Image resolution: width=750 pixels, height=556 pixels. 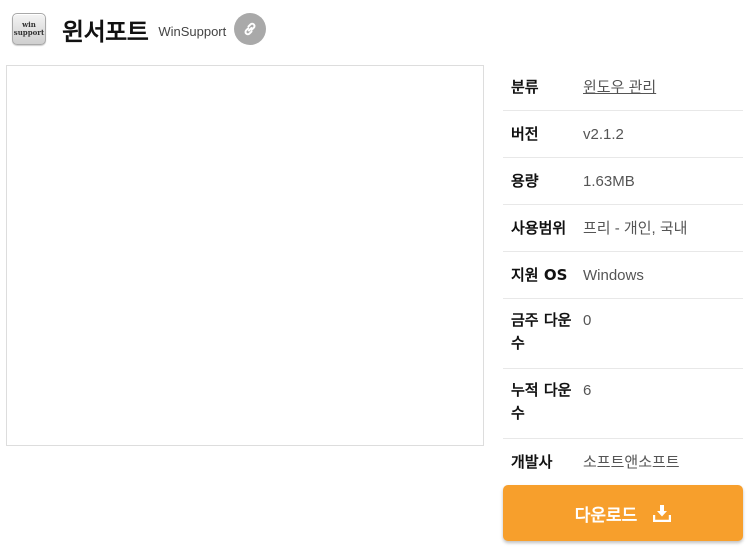 I want to click on license-label: 사용범위, so click(x=539, y=227).